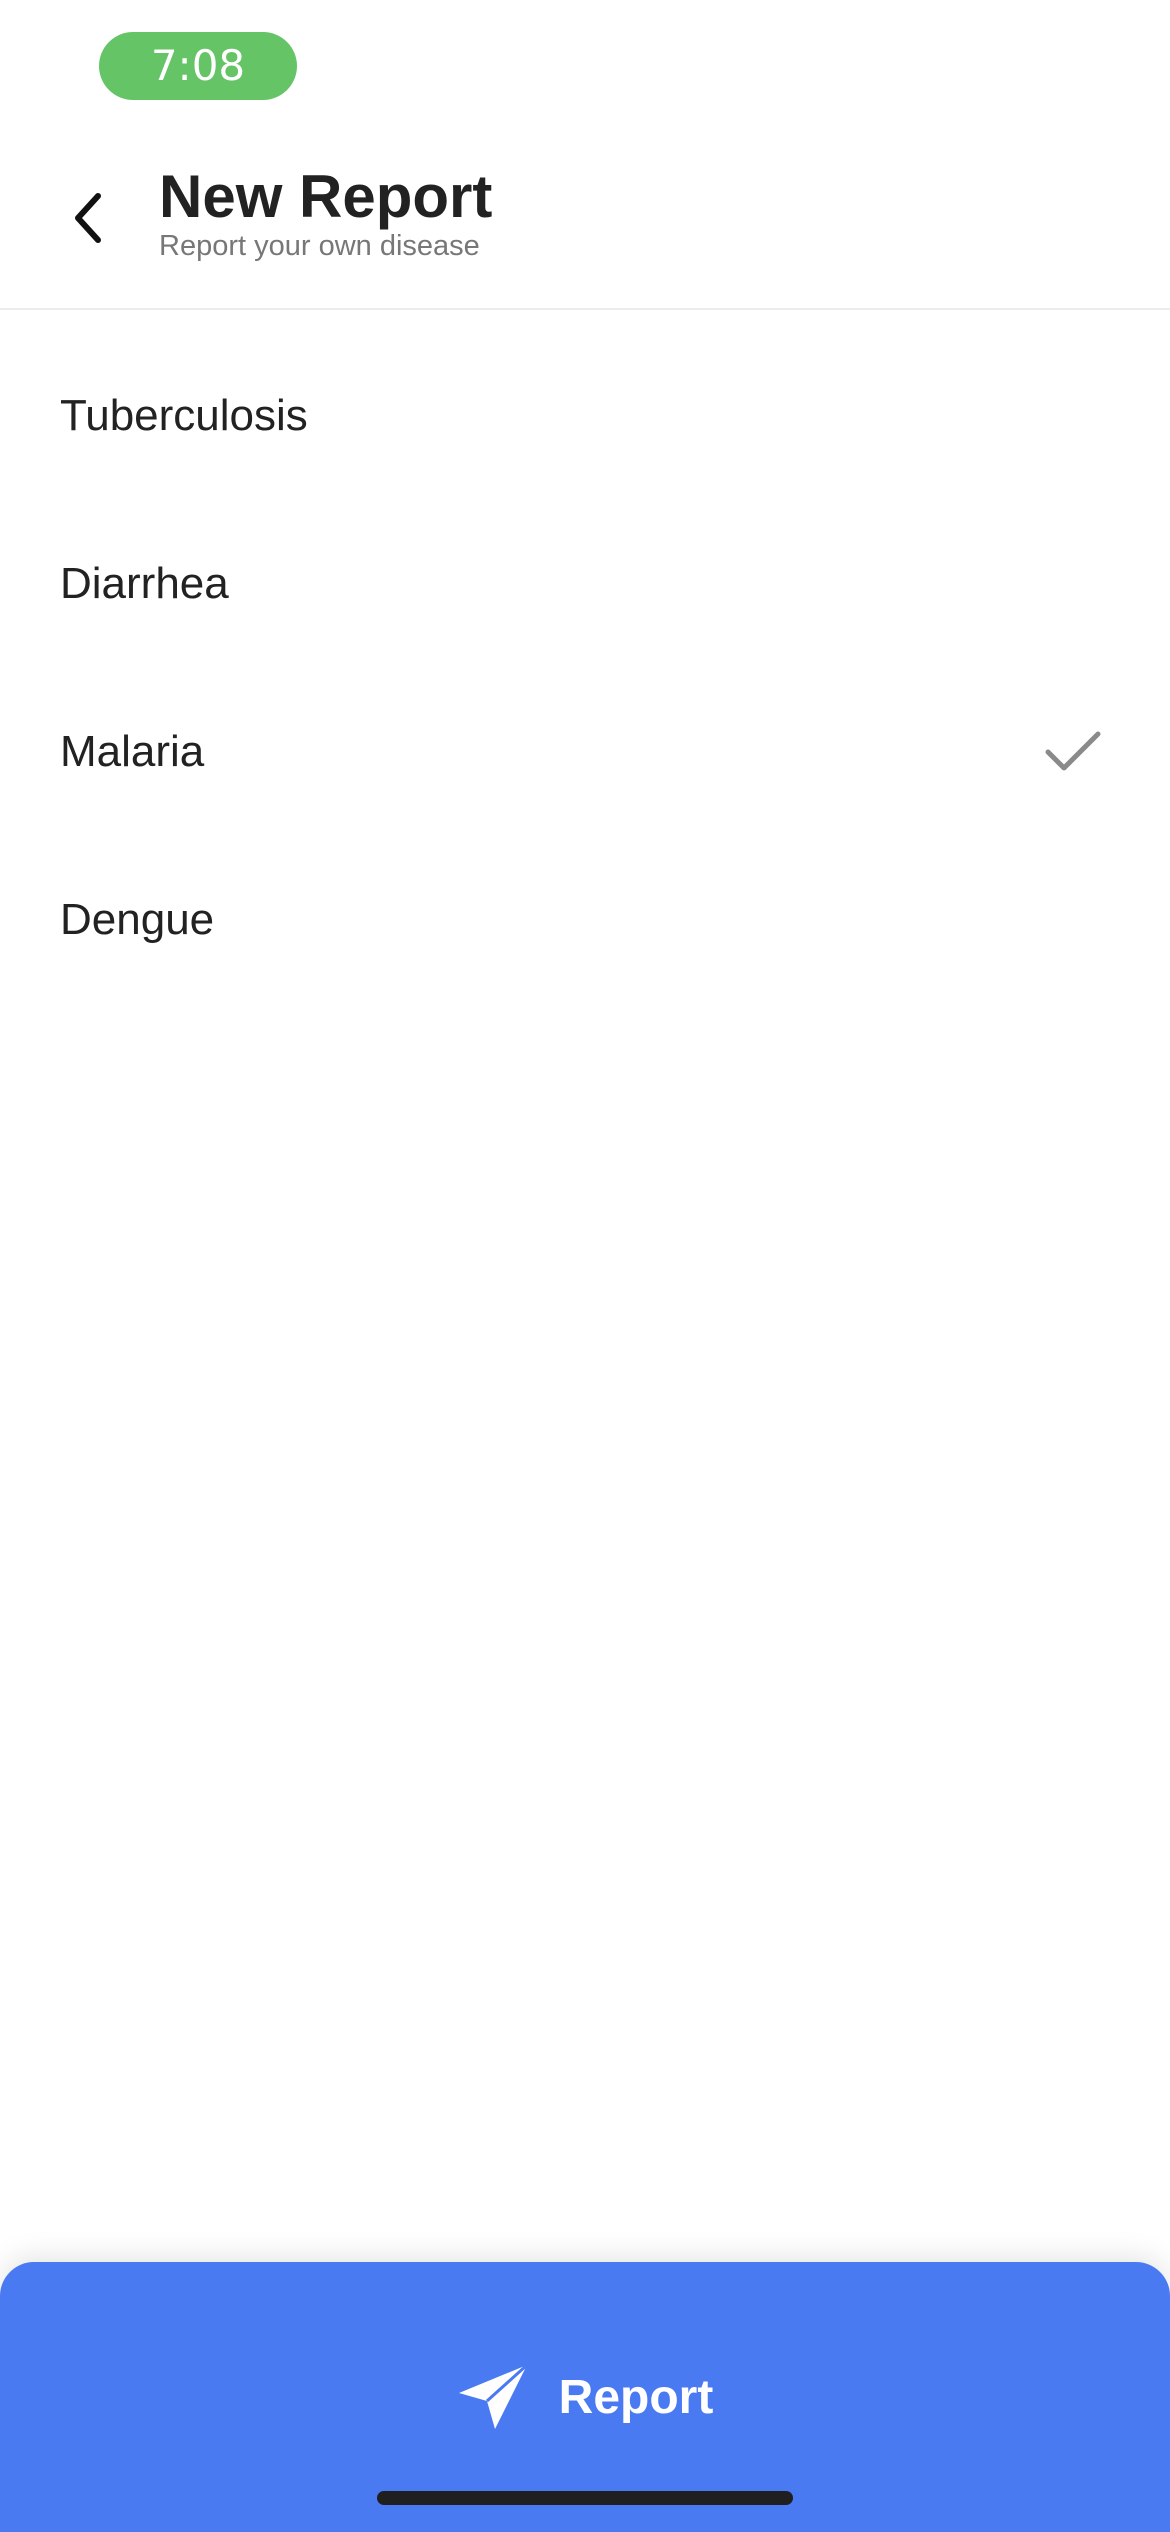 This screenshot has width=1170, height=2532. What do you see at coordinates (137, 919) in the screenshot?
I see `list-item-label: Dengue` at bounding box center [137, 919].